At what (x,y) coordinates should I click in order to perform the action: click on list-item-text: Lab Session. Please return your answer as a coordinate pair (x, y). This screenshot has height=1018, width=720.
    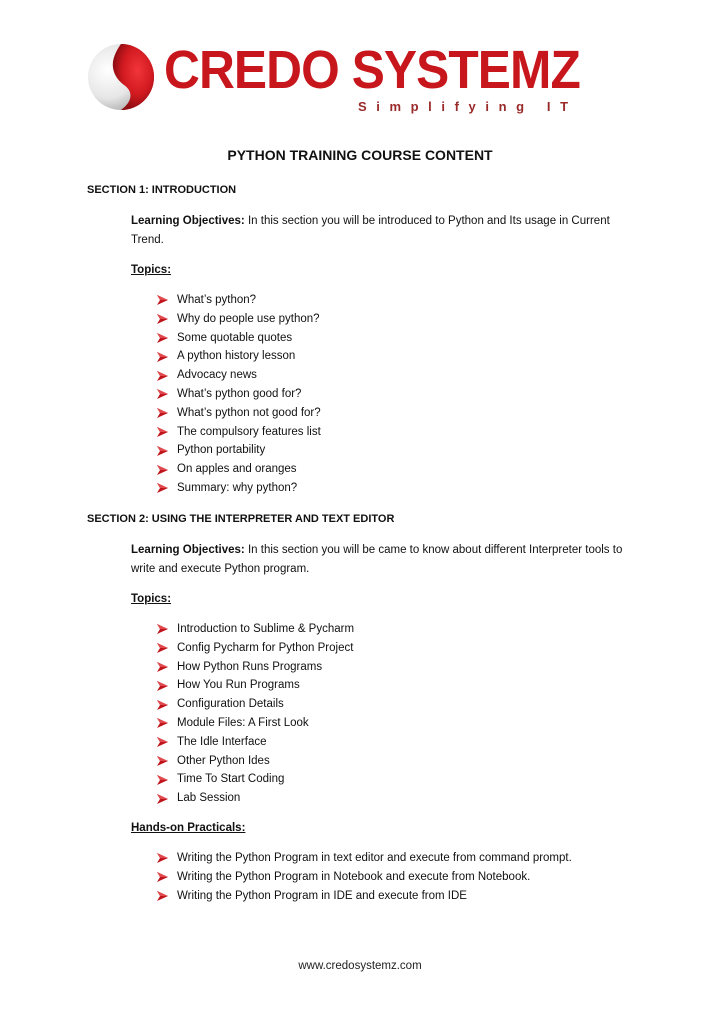
    Looking at the image, I should click on (209, 798).